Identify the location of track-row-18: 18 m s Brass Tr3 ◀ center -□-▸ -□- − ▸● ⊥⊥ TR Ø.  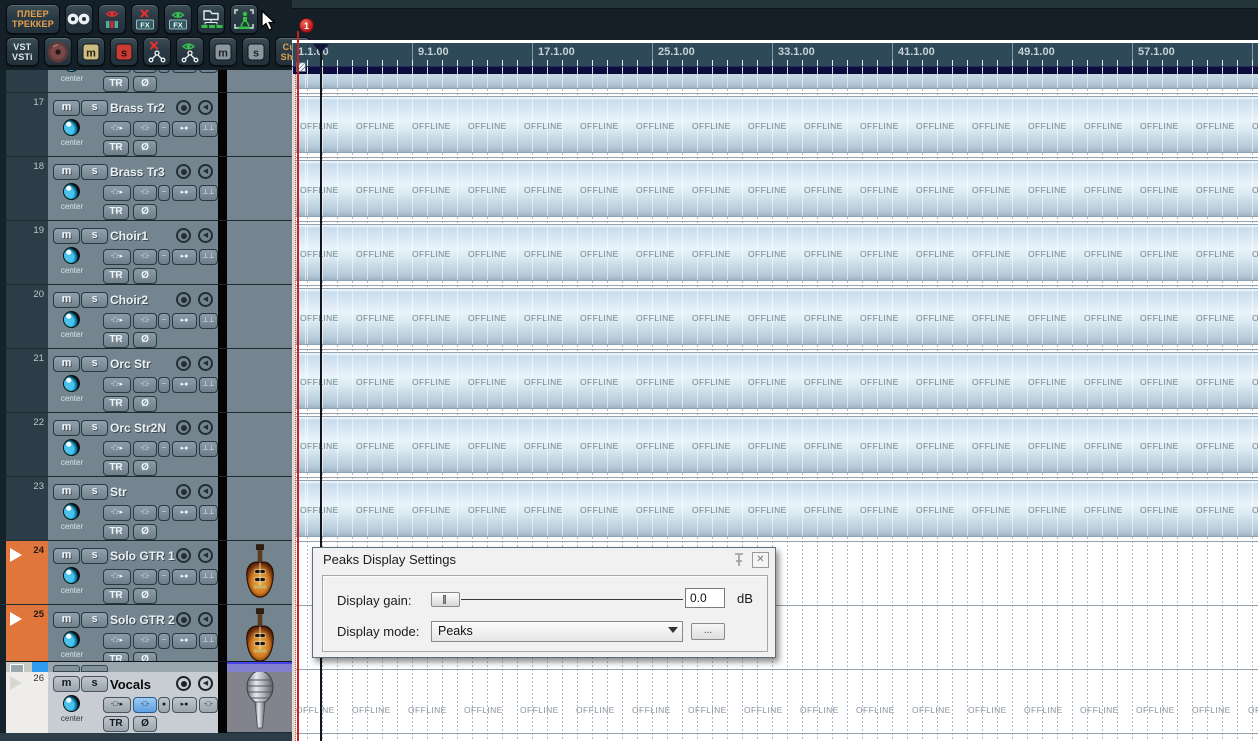
(146, 188).